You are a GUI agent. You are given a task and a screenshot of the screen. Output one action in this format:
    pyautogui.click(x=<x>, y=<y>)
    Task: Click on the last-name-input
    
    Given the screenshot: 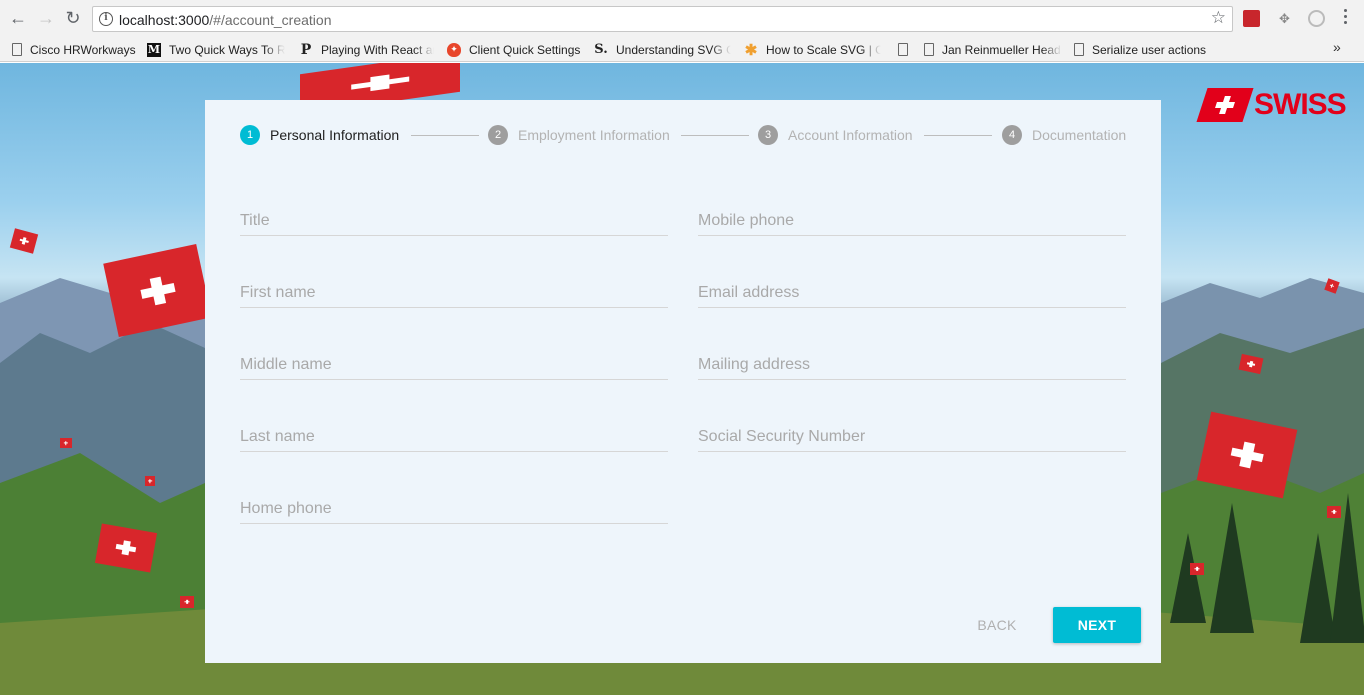 What is the action you would take?
    pyautogui.click(x=454, y=432)
    